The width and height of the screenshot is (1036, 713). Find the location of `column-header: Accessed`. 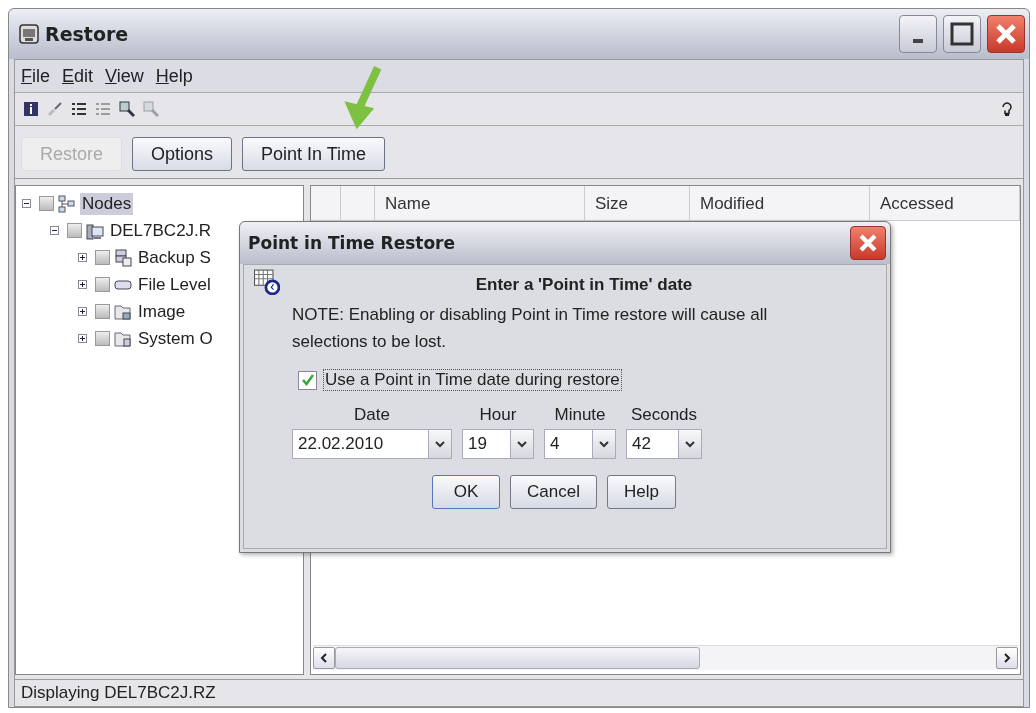

column-header: Accessed is located at coordinates (945, 203).